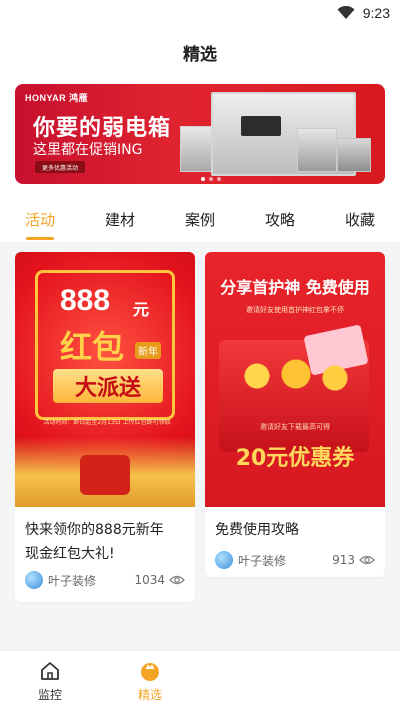  I want to click on card-title-line: 免费使用攻略, so click(257, 530).